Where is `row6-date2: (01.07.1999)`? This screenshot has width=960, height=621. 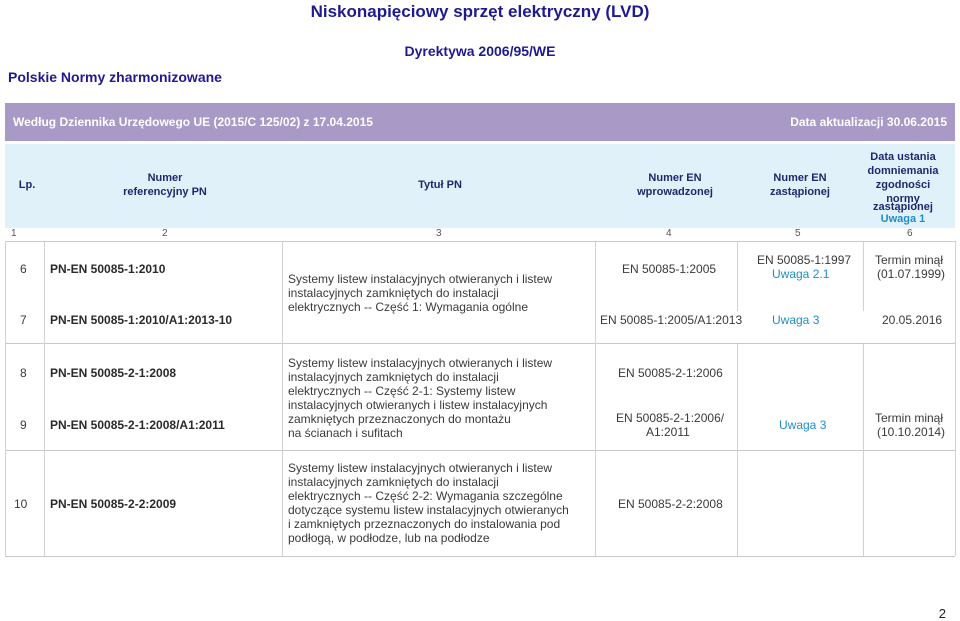 row6-date2: (01.07.1999) is located at coordinates (911, 274).